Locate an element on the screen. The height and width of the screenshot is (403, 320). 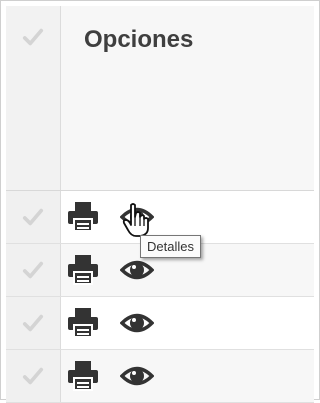
header-title: Opciones is located at coordinates (139, 39).